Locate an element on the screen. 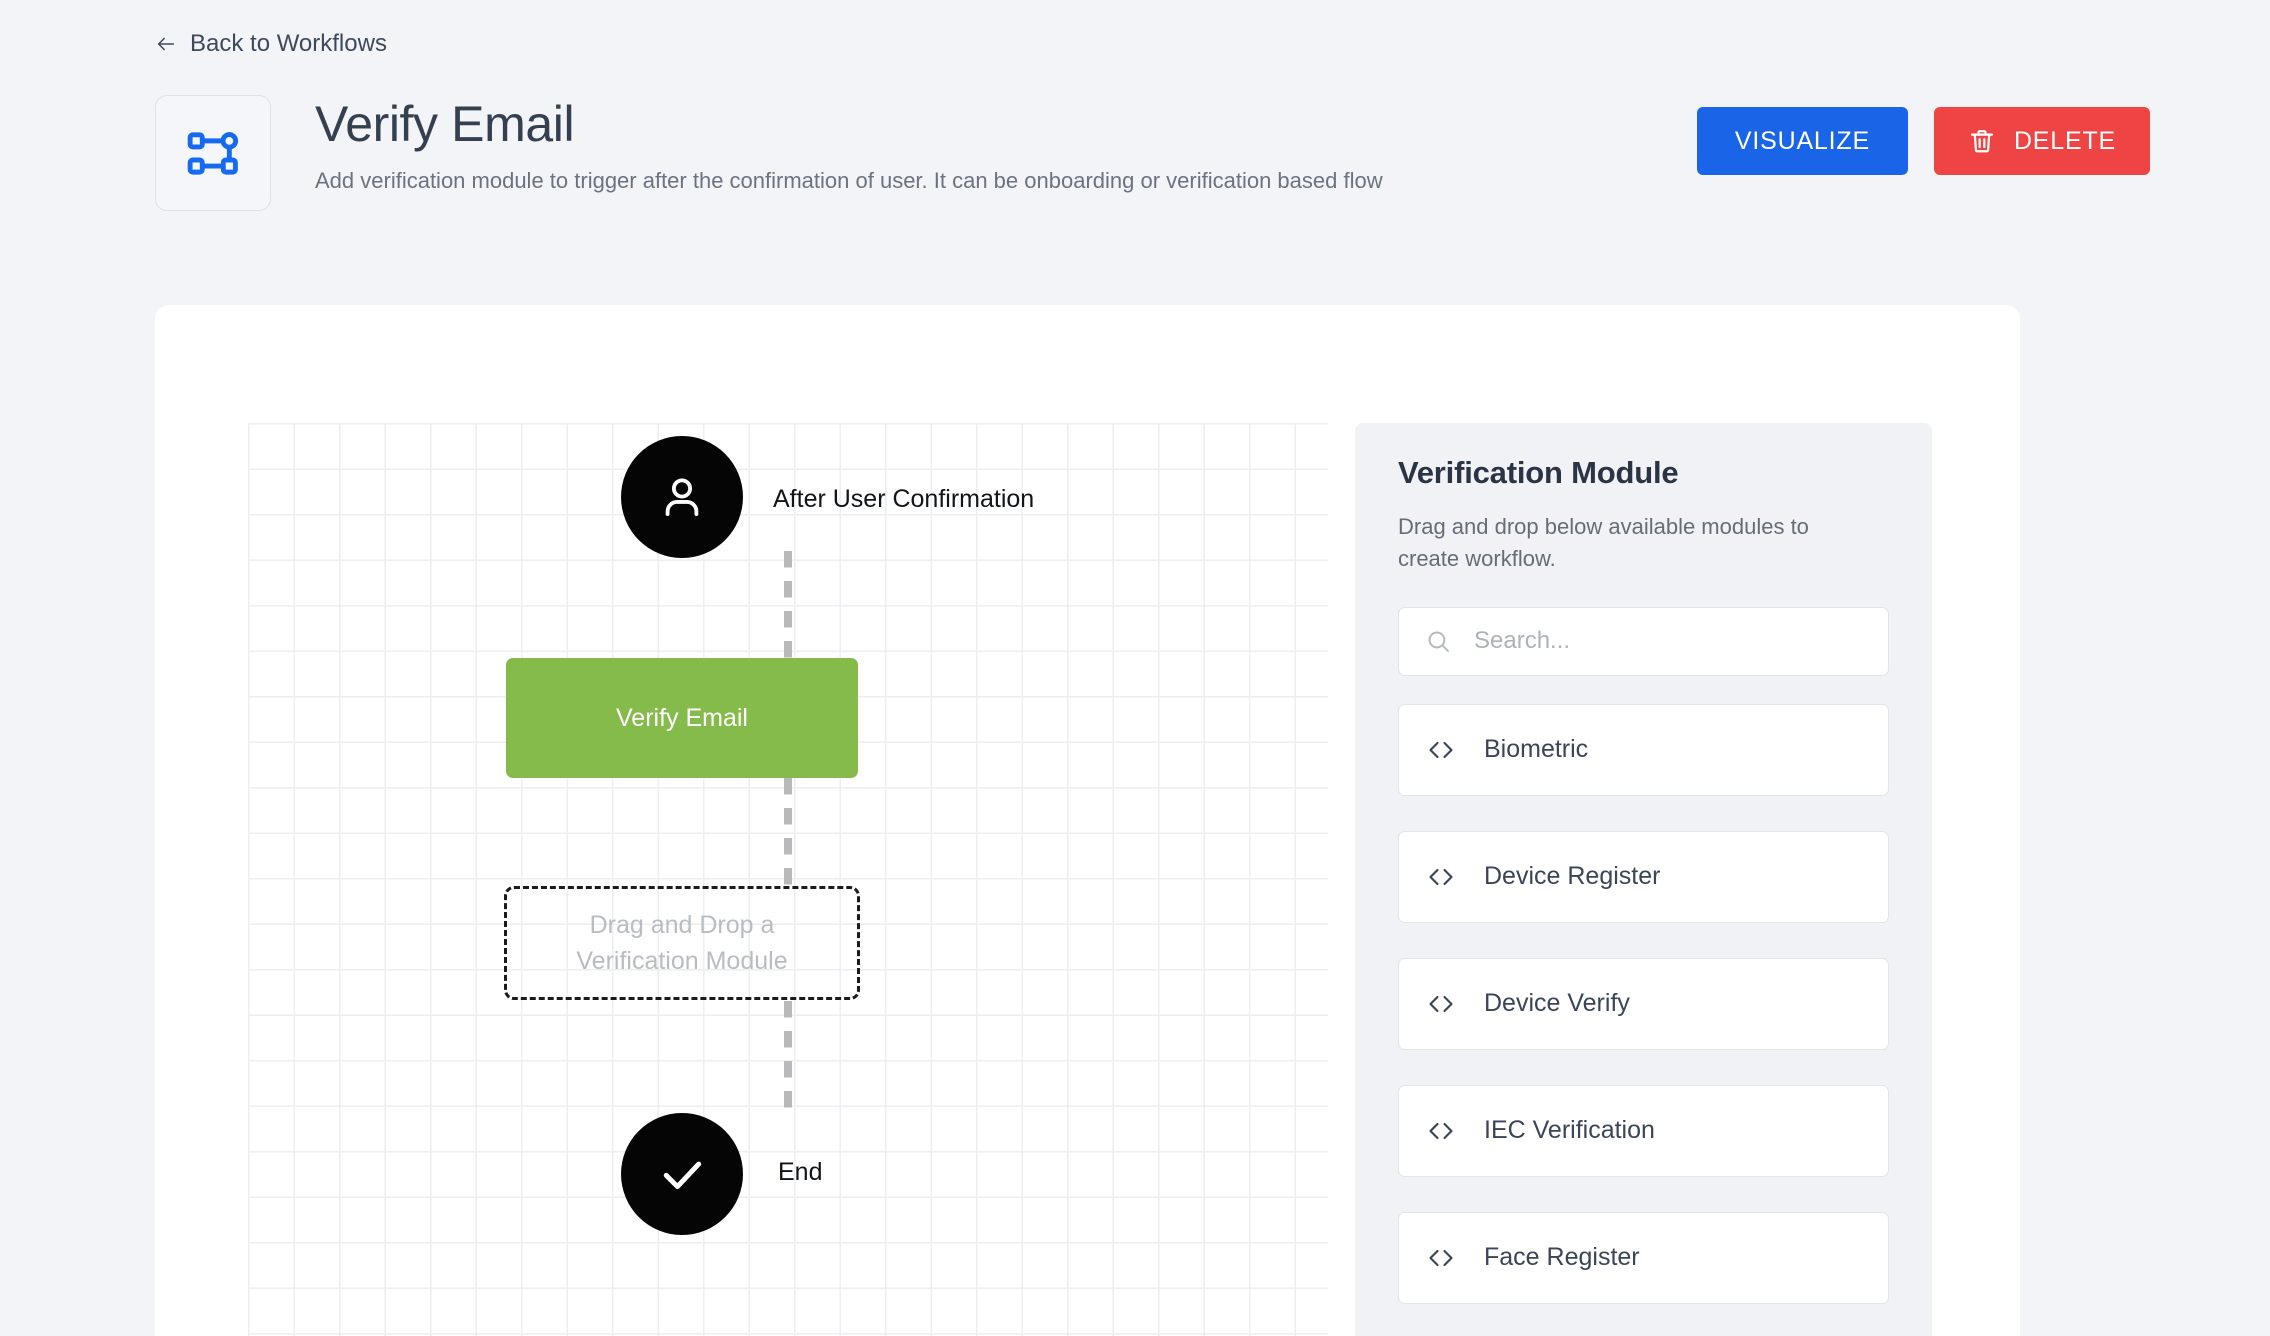 The height and width of the screenshot is (1336, 2270). visualize-button: VISUALIZE is located at coordinates (1802, 141).